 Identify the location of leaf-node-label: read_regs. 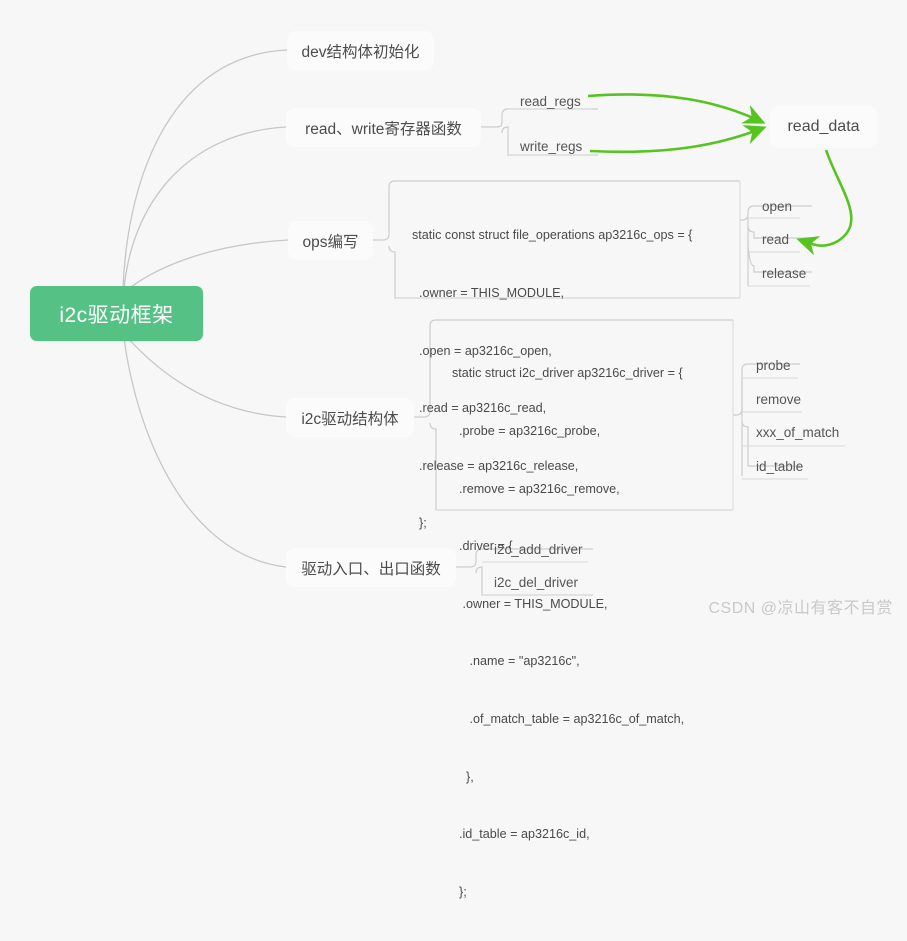
(550, 101).